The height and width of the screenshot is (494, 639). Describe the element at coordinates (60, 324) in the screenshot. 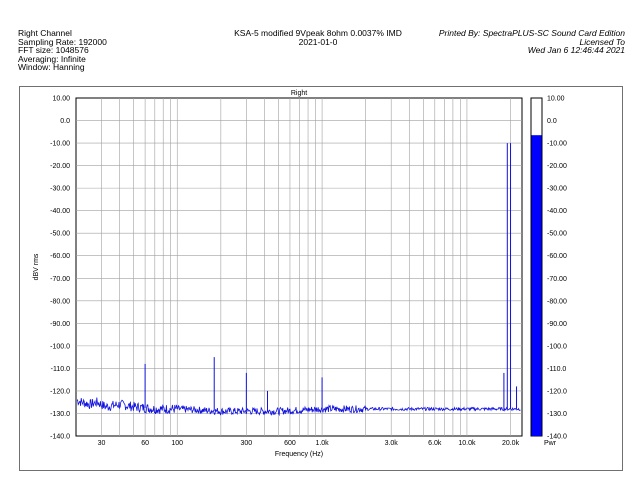

I see `y-tick-label: -90.00` at that location.